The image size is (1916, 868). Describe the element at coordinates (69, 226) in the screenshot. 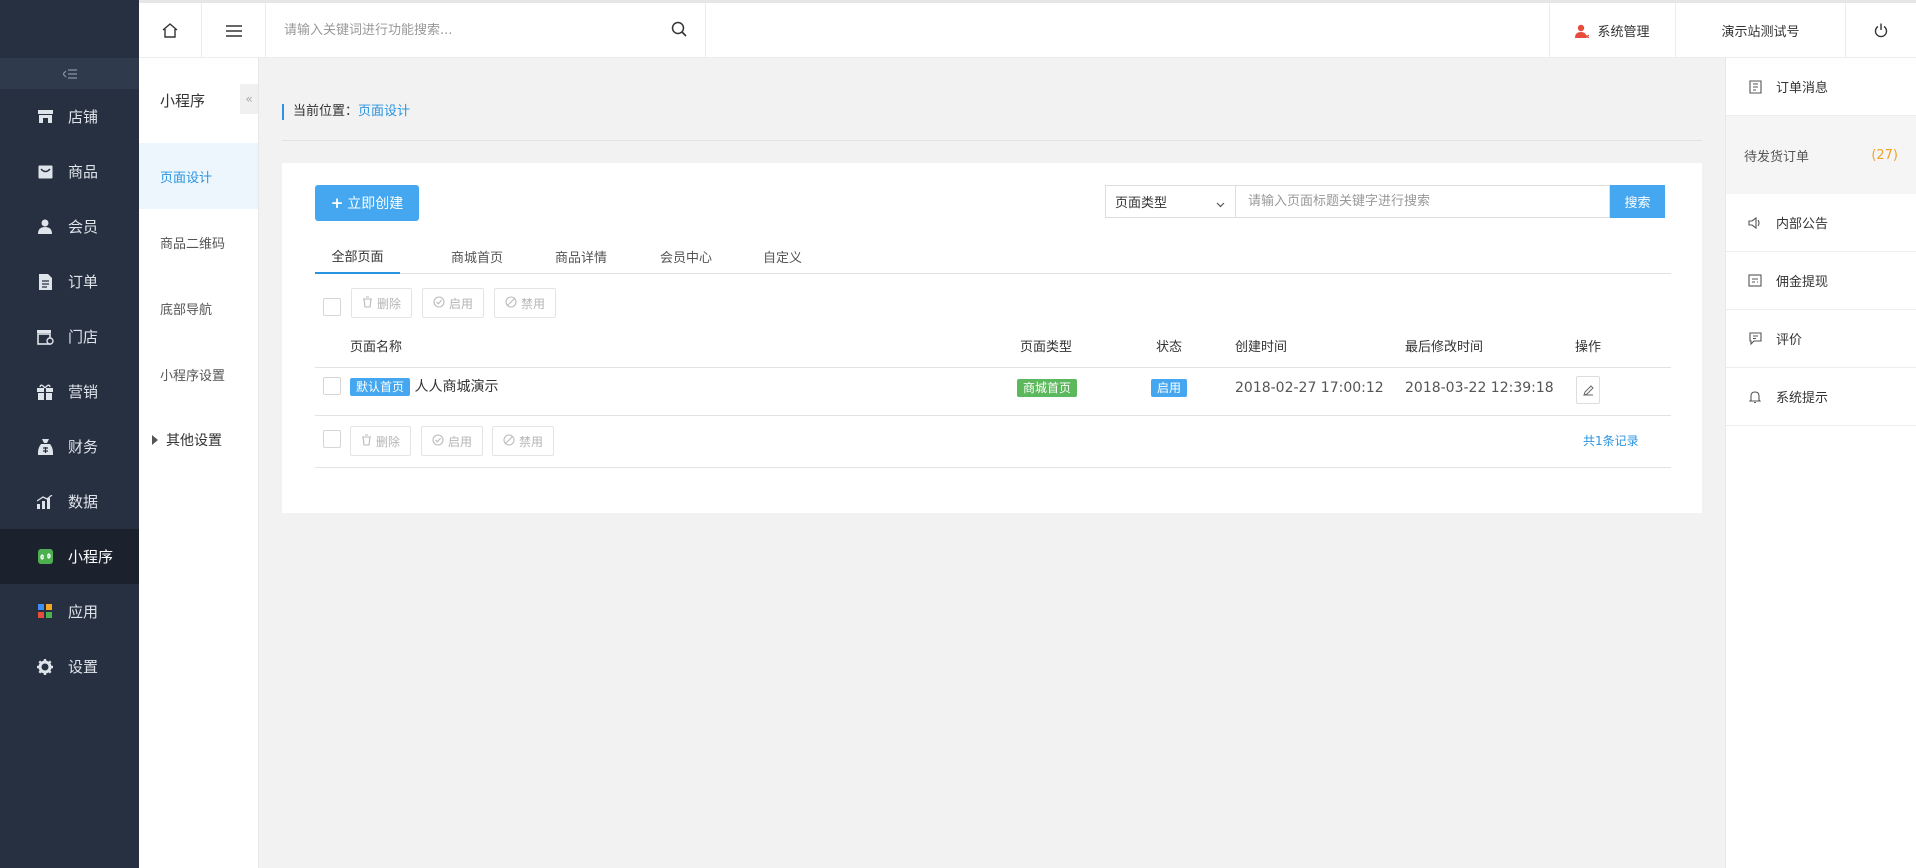

I see `nav-item-member: 会员` at that location.